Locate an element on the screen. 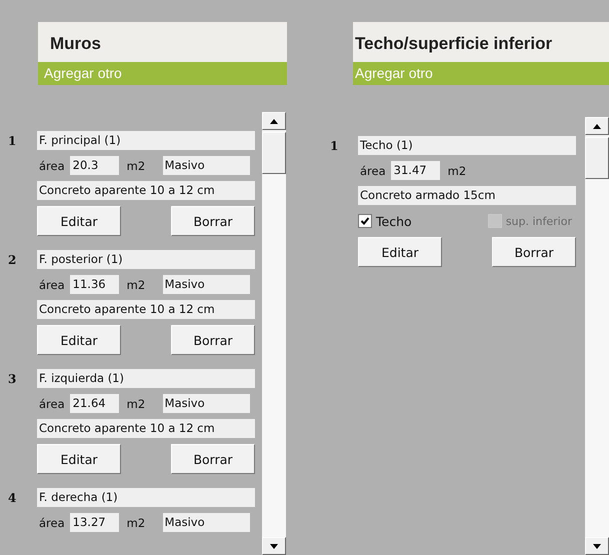  name-field: F. principal (1) is located at coordinates (146, 140).